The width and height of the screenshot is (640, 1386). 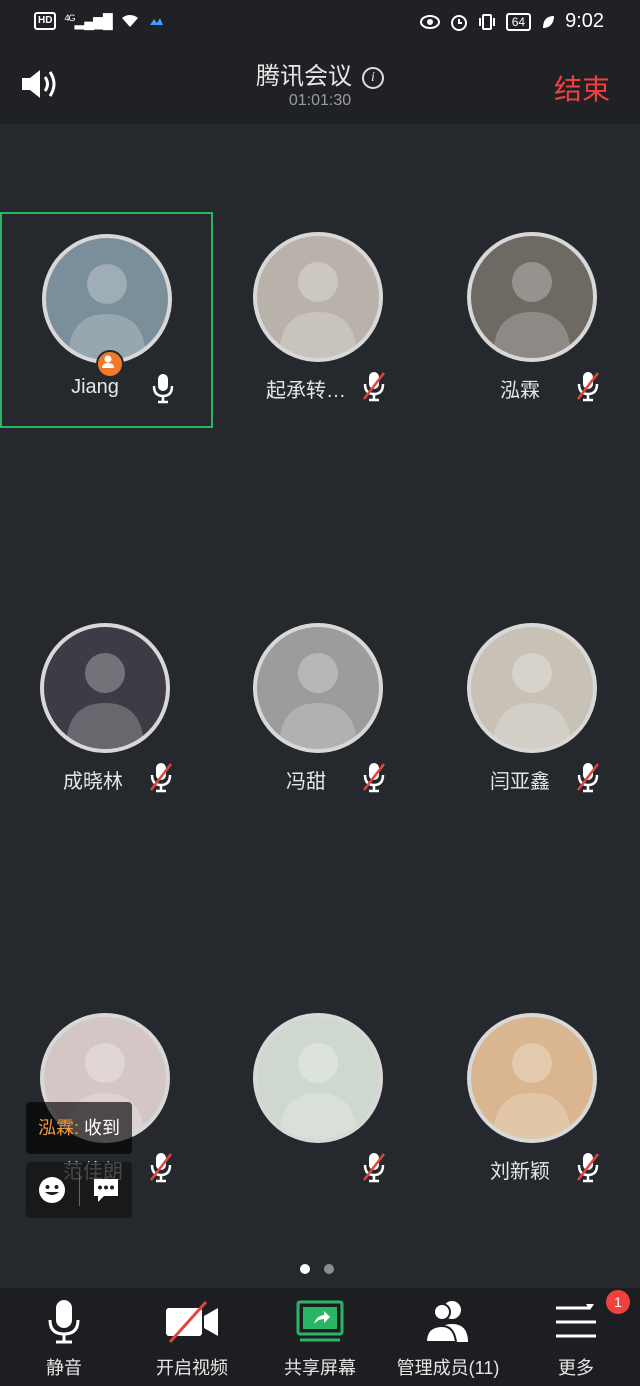 I want to click on microphone-icon, so click(x=64, y=1322).